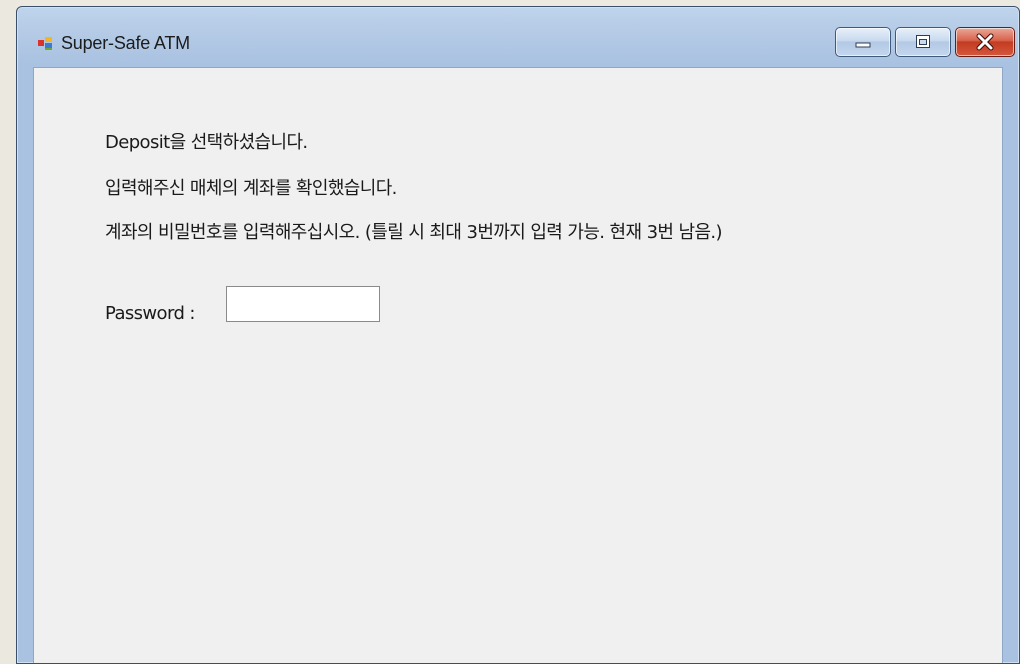 The height and width of the screenshot is (664, 1020). I want to click on close-button, so click(985, 42).